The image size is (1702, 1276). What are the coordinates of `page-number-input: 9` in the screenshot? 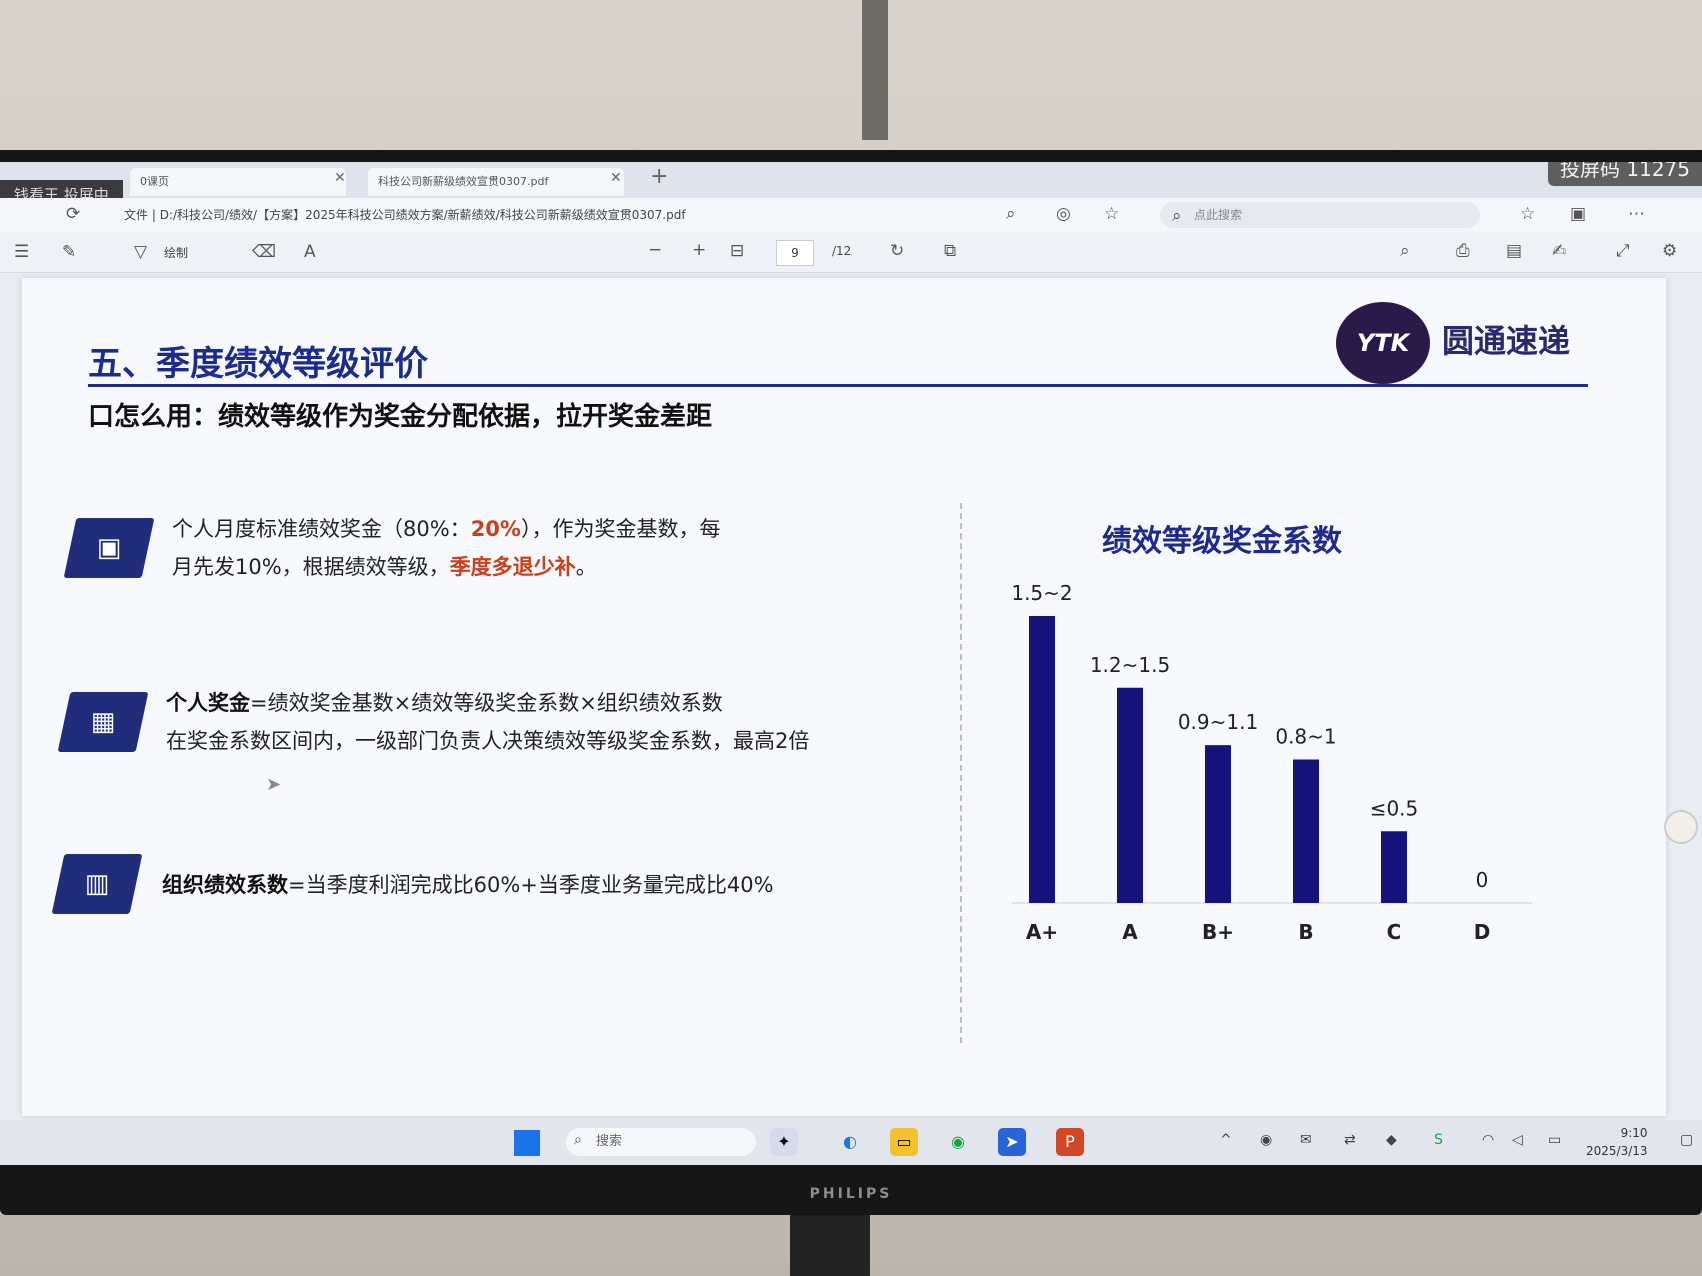 It's located at (795, 253).